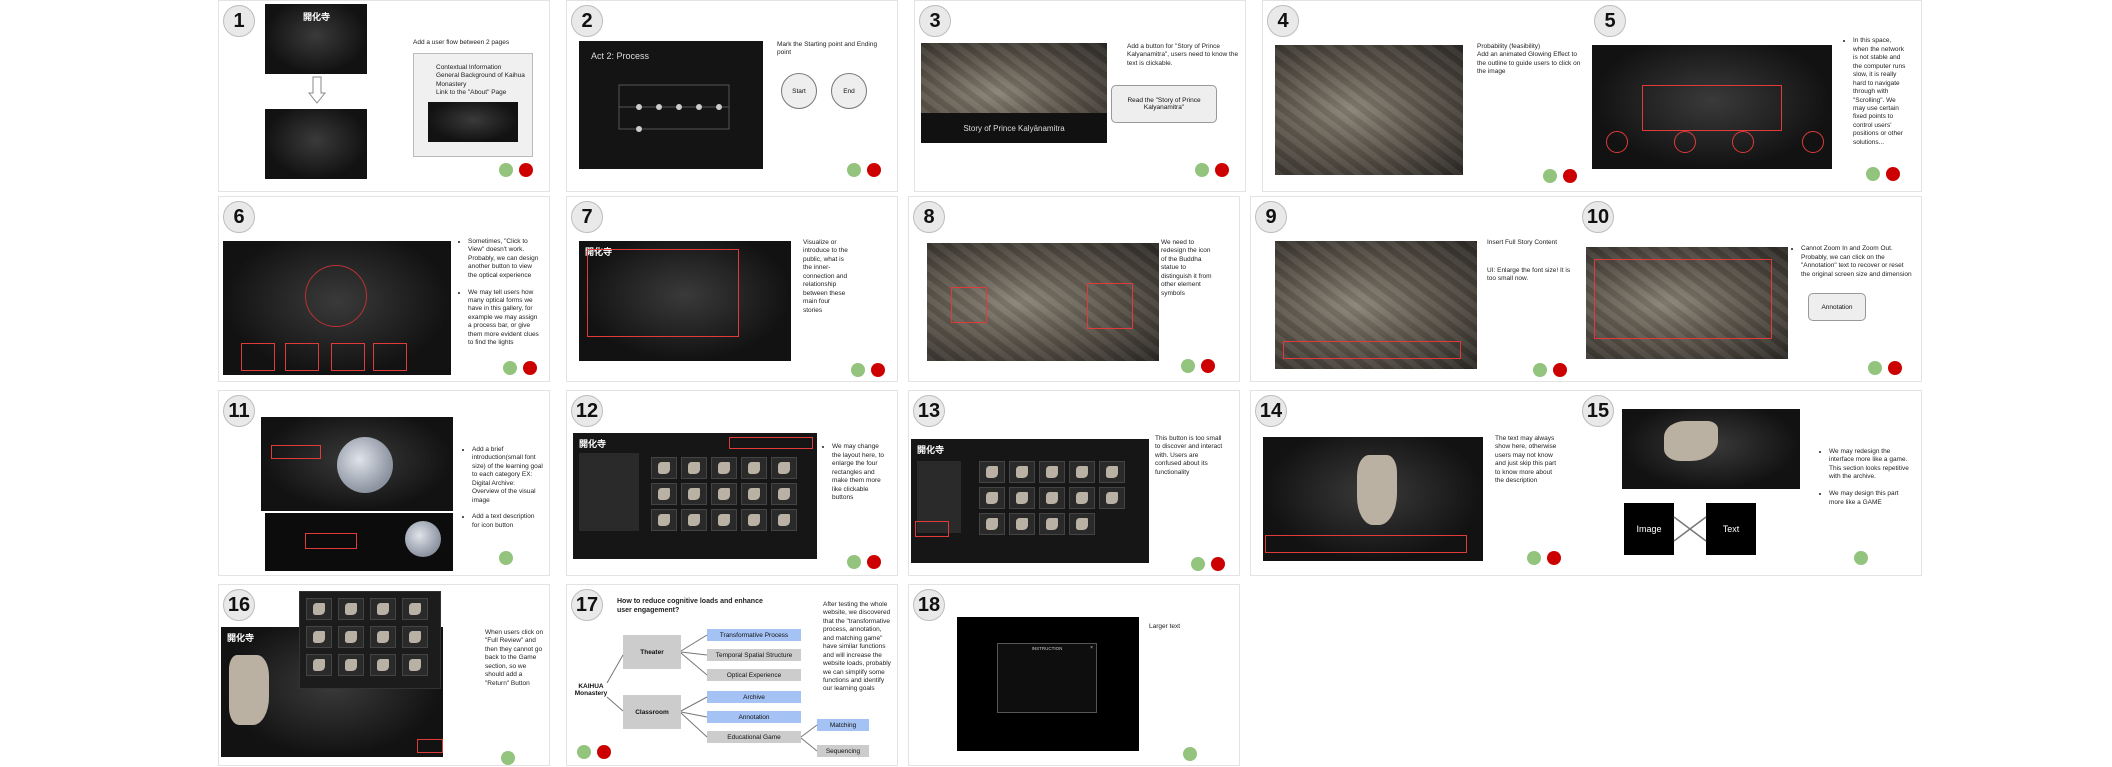  What do you see at coordinates (1649, 529) in the screenshot?
I see `image-box: Image` at bounding box center [1649, 529].